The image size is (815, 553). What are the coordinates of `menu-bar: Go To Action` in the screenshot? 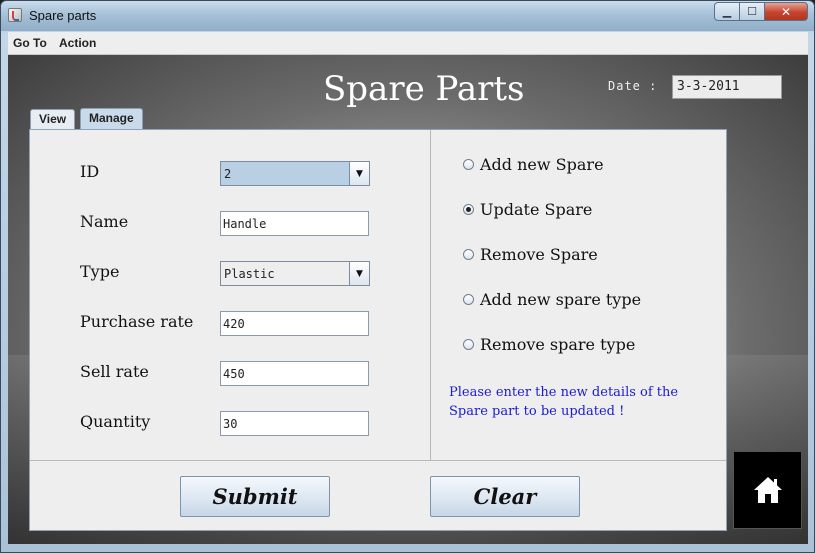 It's located at (408, 43).